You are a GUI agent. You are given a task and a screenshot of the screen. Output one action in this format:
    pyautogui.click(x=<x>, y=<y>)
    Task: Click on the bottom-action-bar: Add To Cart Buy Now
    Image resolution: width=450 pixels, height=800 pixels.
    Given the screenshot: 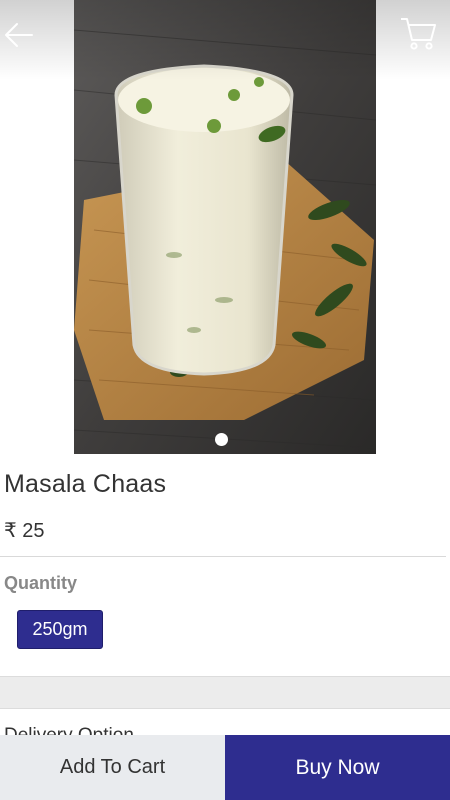 What is the action you would take?
    pyautogui.click(x=225, y=767)
    